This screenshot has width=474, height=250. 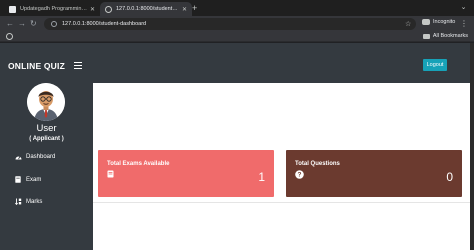 I want to click on all-bookmarks-label: All Bookmarks, so click(x=450, y=36).